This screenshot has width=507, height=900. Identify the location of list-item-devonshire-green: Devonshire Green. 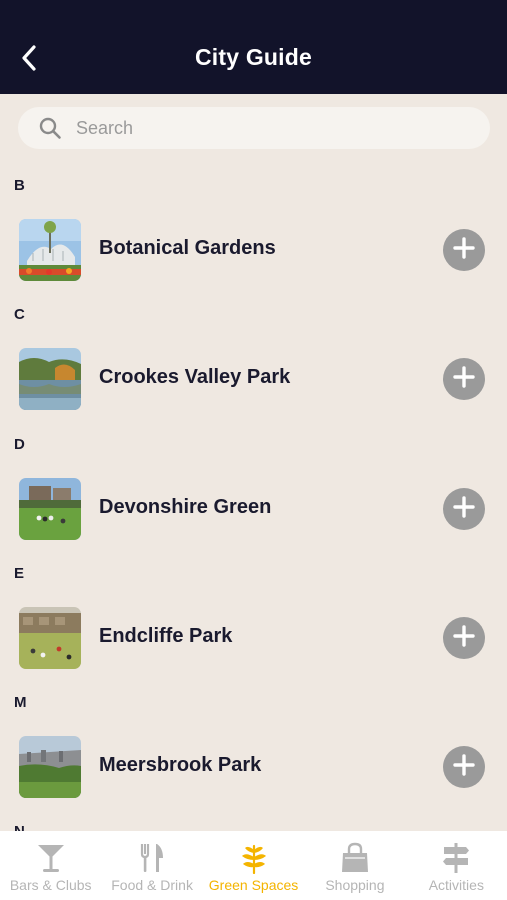
(253, 508).